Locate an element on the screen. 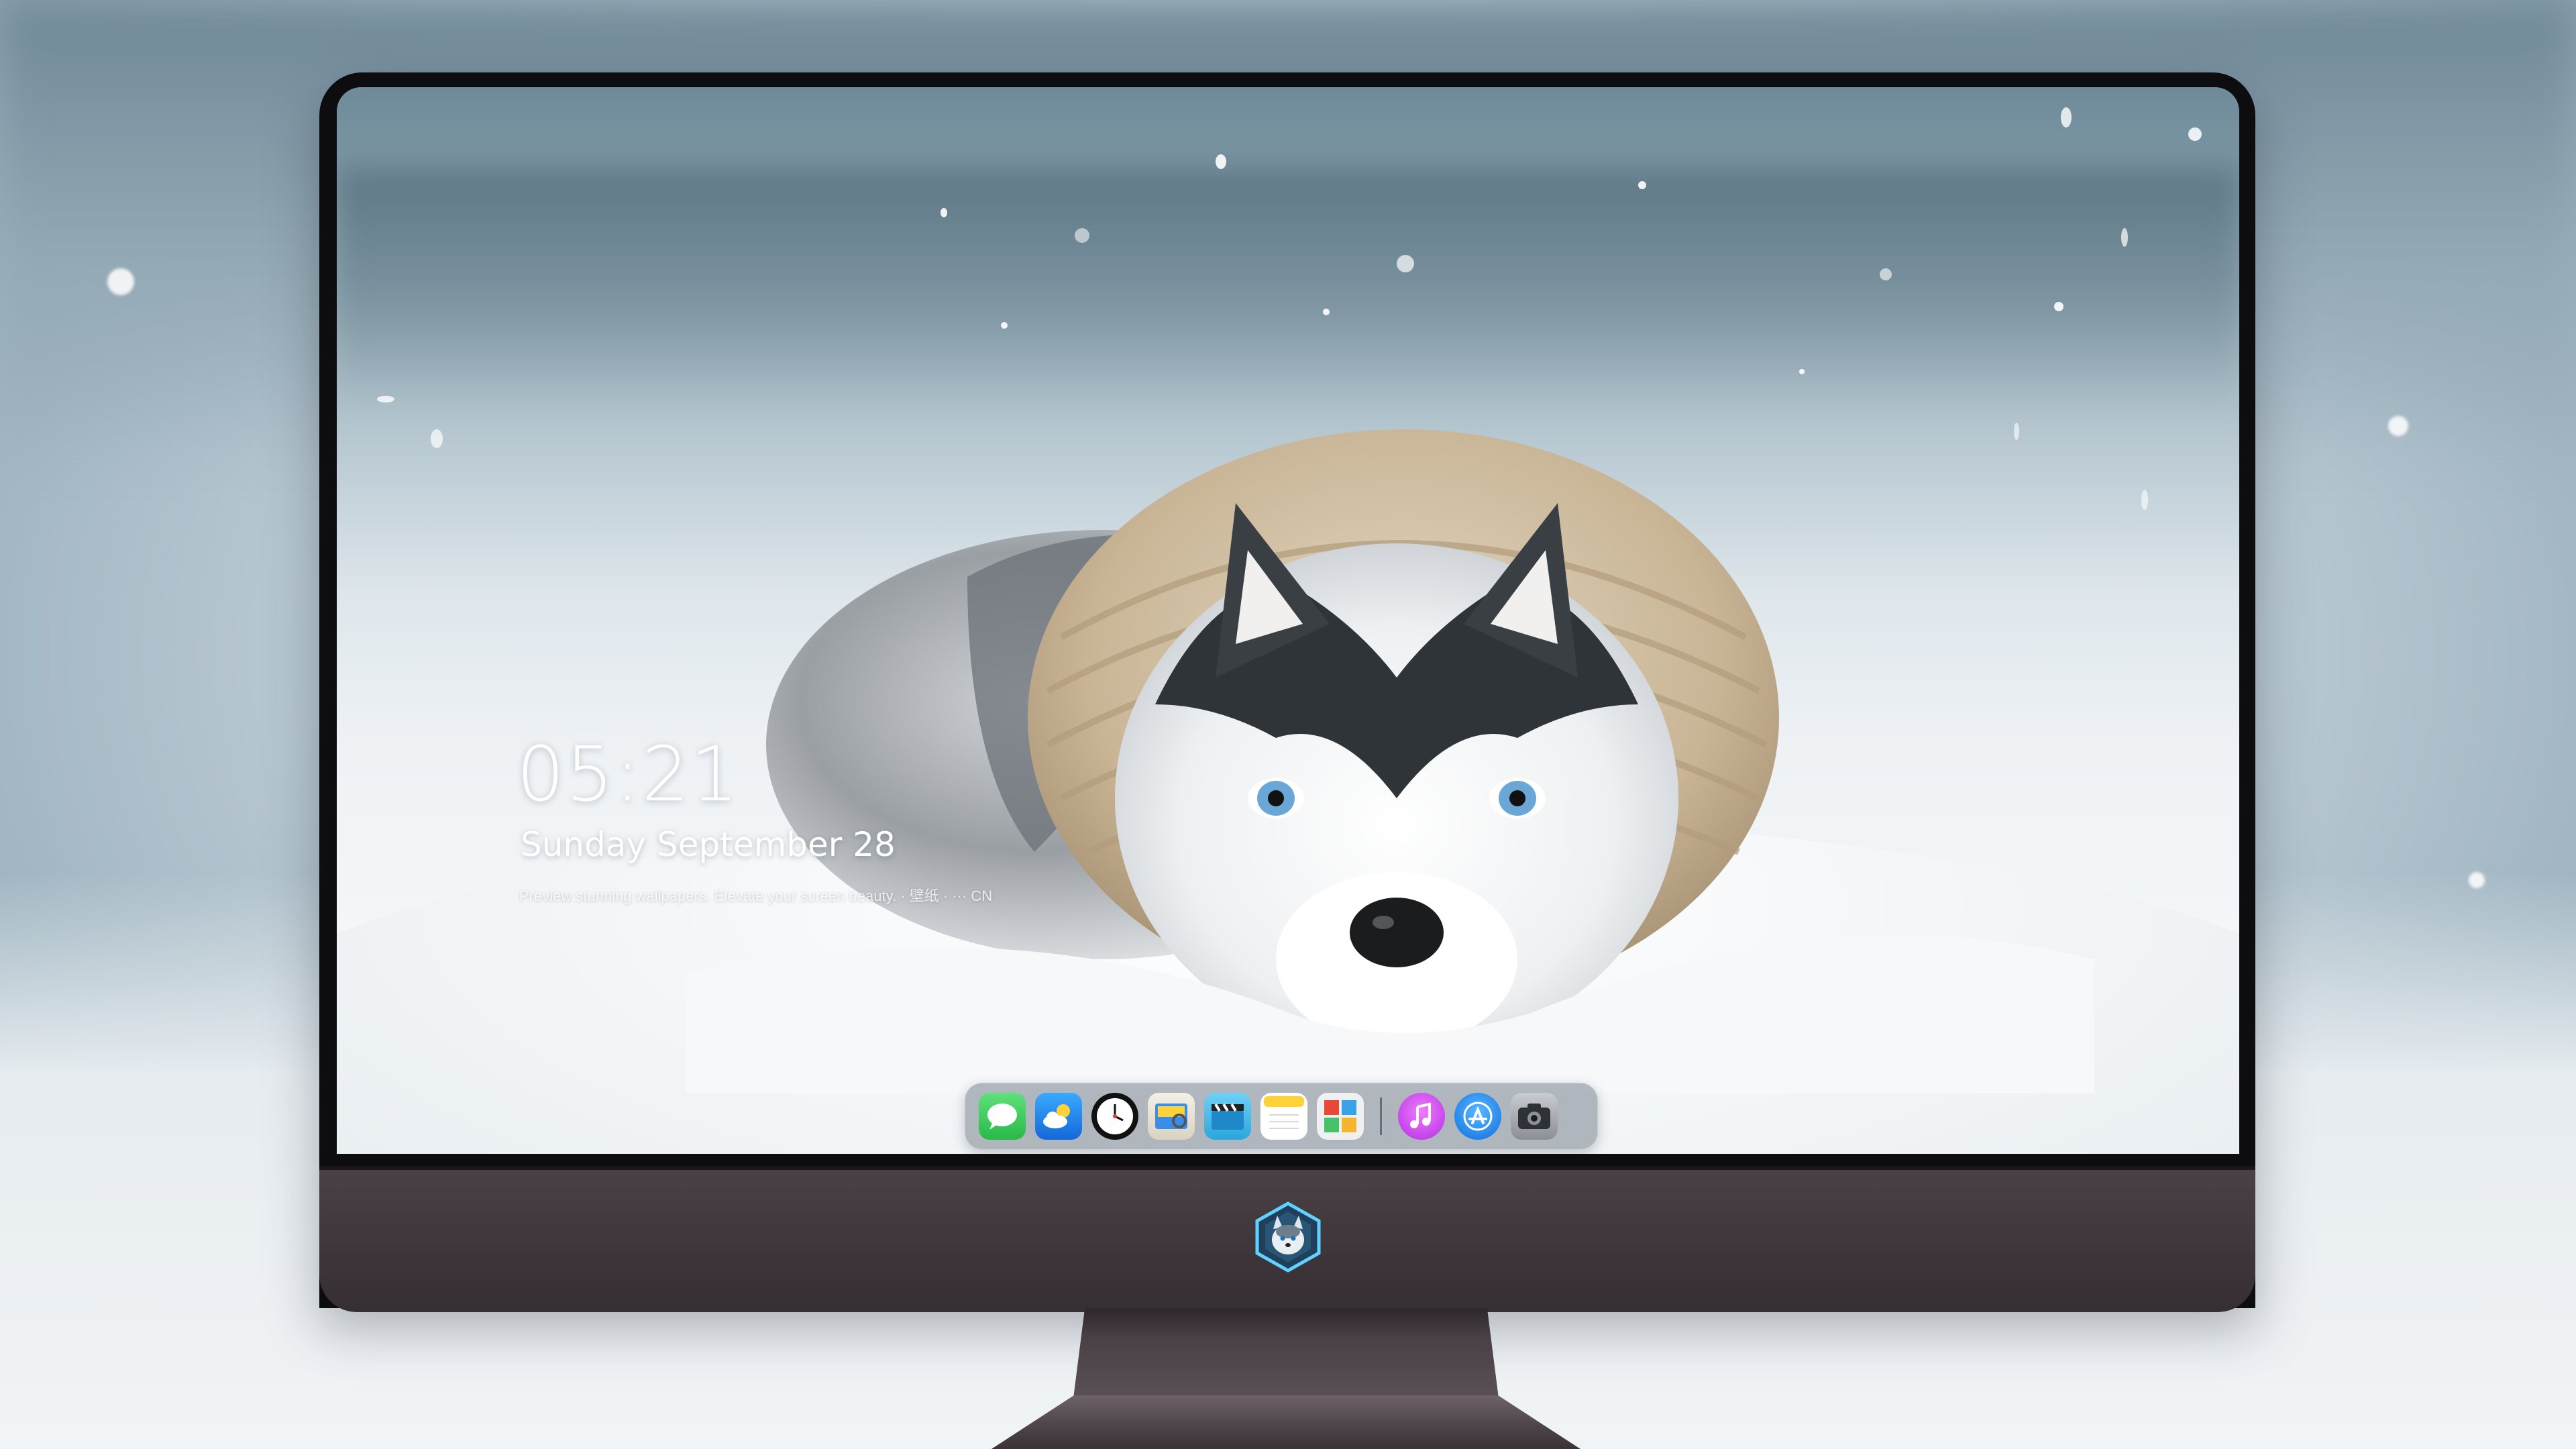 This screenshot has width=2576, height=1449. preview-icon is located at coordinates (1171, 1116).